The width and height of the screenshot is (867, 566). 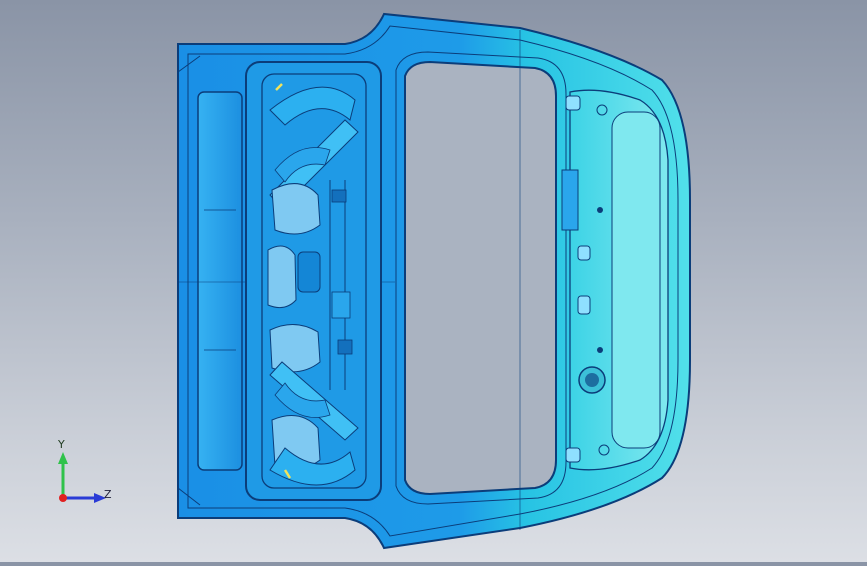 What do you see at coordinates (480, 278) in the screenshot?
I see `window-opening` at bounding box center [480, 278].